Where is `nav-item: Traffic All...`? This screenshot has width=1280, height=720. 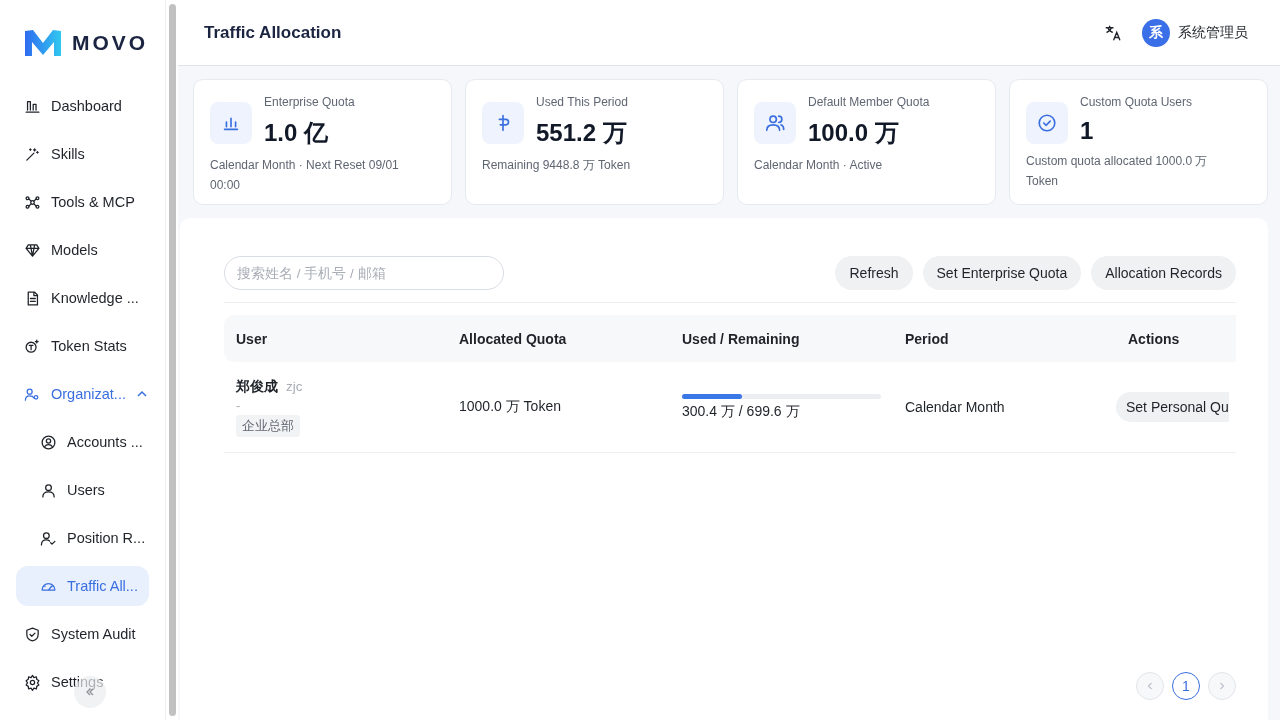
nav-item: Traffic All... is located at coordinates (82, 586).